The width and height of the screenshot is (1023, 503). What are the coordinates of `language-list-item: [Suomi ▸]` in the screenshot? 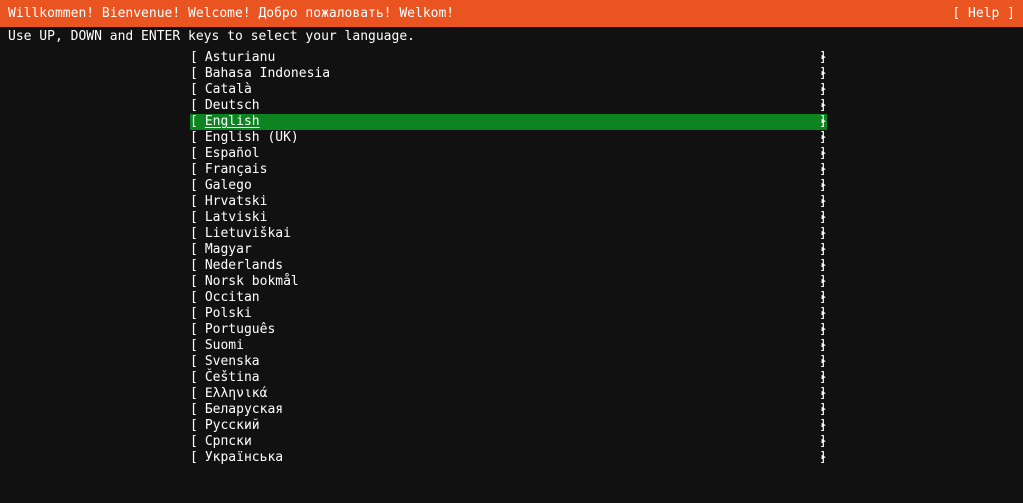 It's located at (511, 346).